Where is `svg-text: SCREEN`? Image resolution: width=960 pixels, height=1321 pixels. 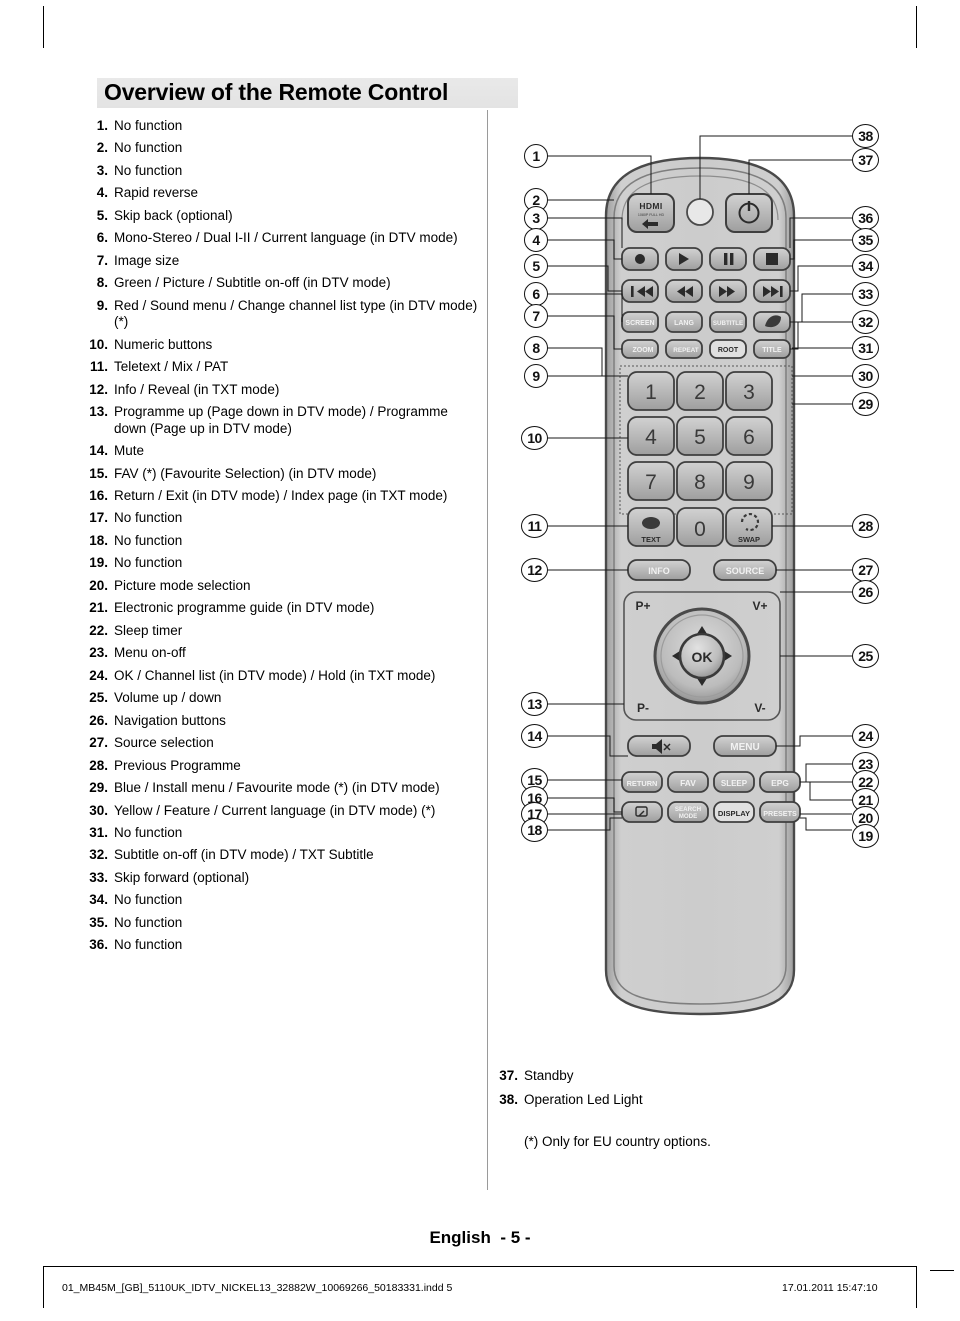
svg-text: SCREEN is located at coordinates (639, 323).